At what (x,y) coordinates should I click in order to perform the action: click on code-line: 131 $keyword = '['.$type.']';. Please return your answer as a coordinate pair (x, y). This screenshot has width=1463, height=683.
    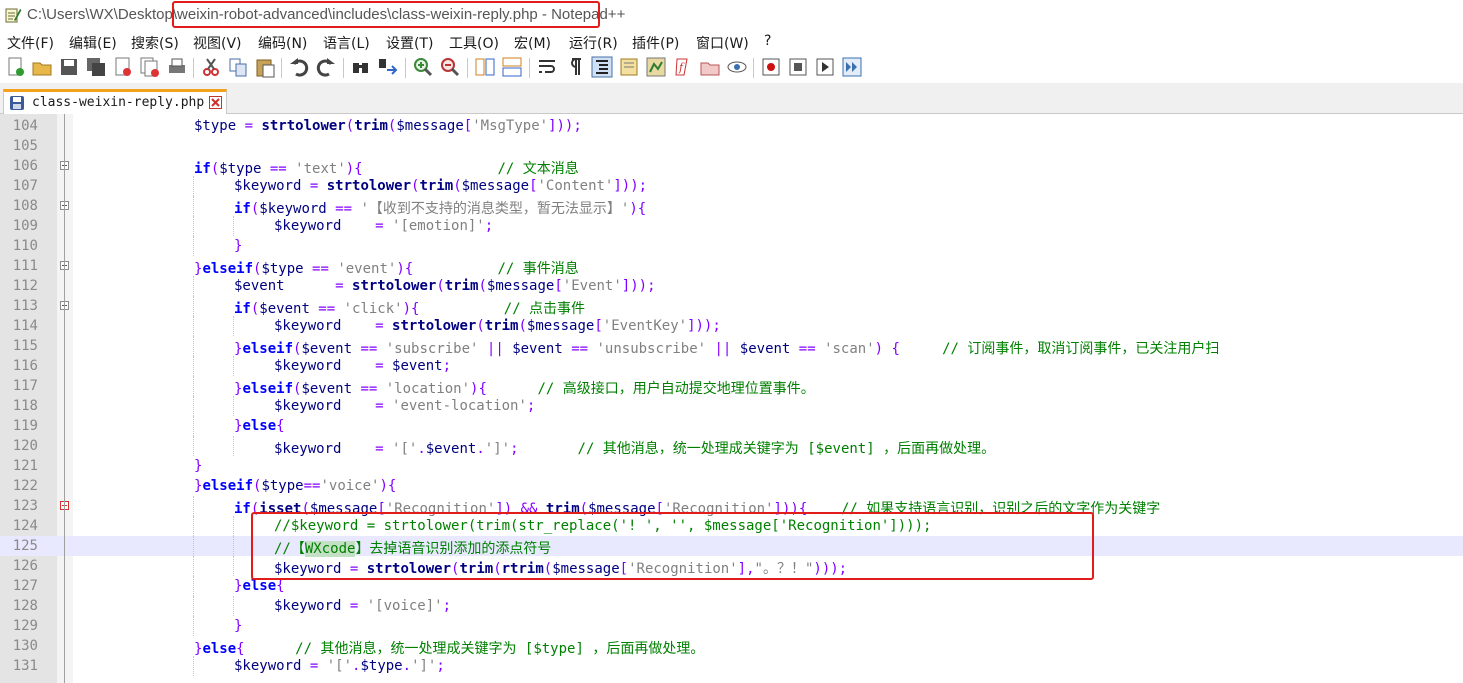
    Looking at the image, I should click on (731, 666).